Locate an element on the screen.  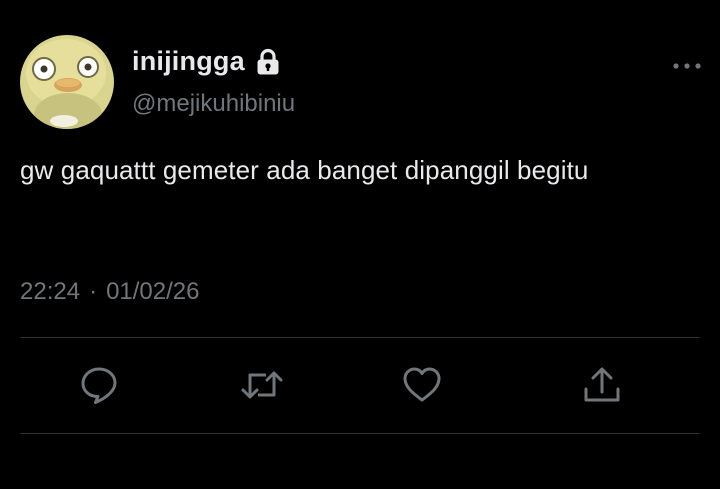
author-name-row: inijingga is located at coordinates (206, 61).